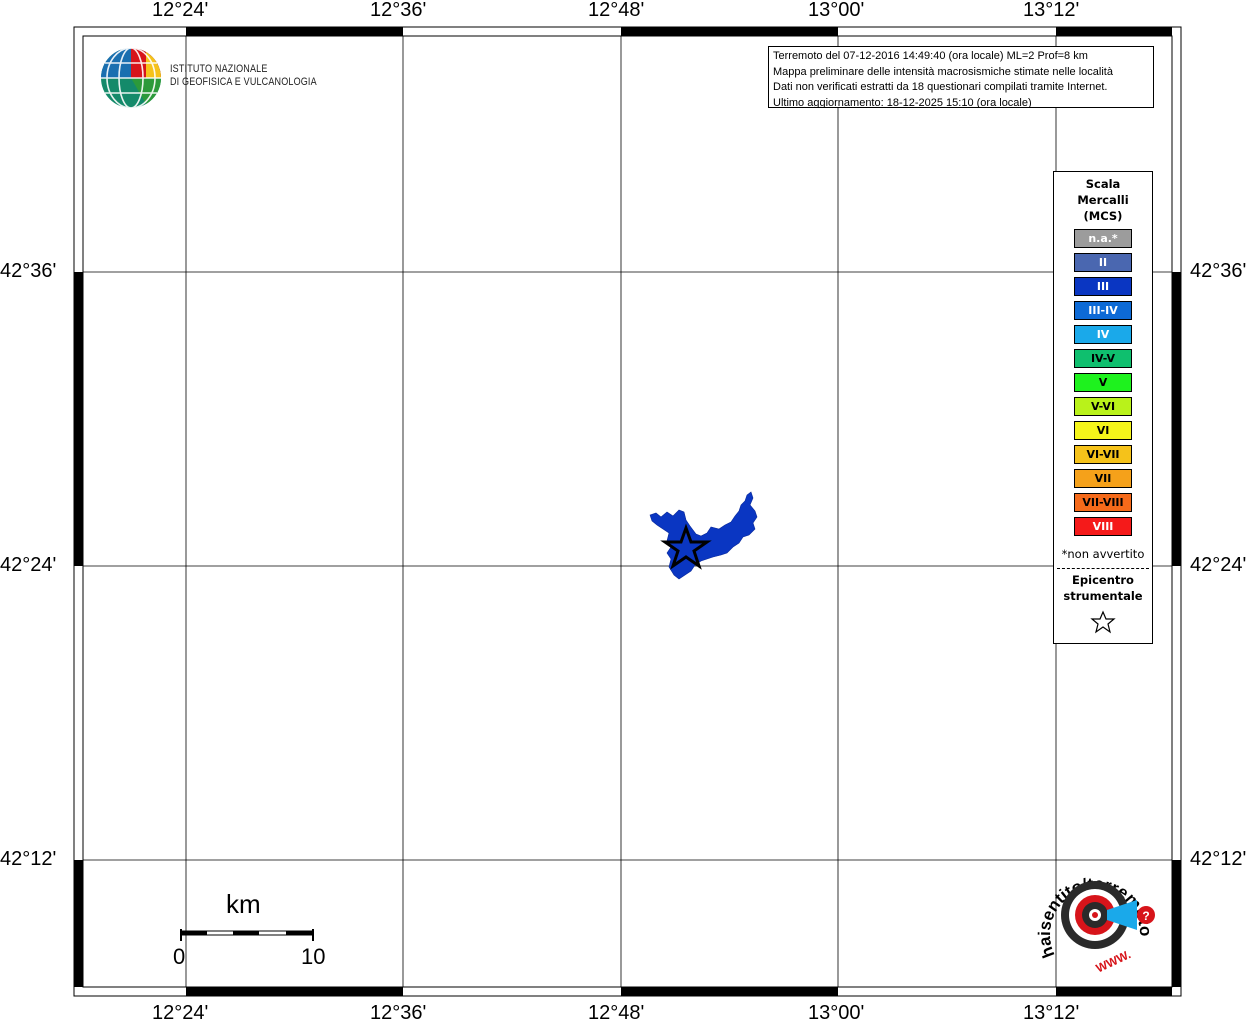  I want to click on ingv-logo, so click(132, 80).